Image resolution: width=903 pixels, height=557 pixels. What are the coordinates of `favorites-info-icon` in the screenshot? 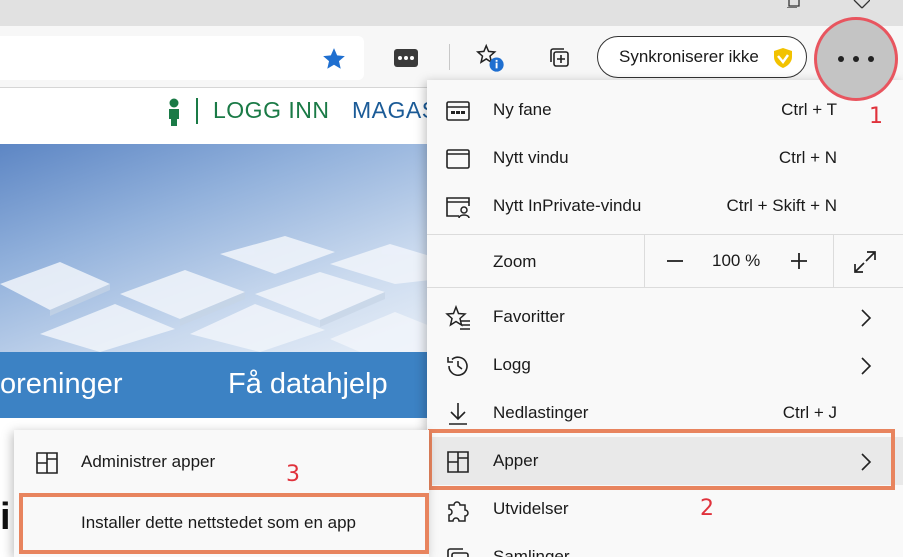 It's located at (490, 58).